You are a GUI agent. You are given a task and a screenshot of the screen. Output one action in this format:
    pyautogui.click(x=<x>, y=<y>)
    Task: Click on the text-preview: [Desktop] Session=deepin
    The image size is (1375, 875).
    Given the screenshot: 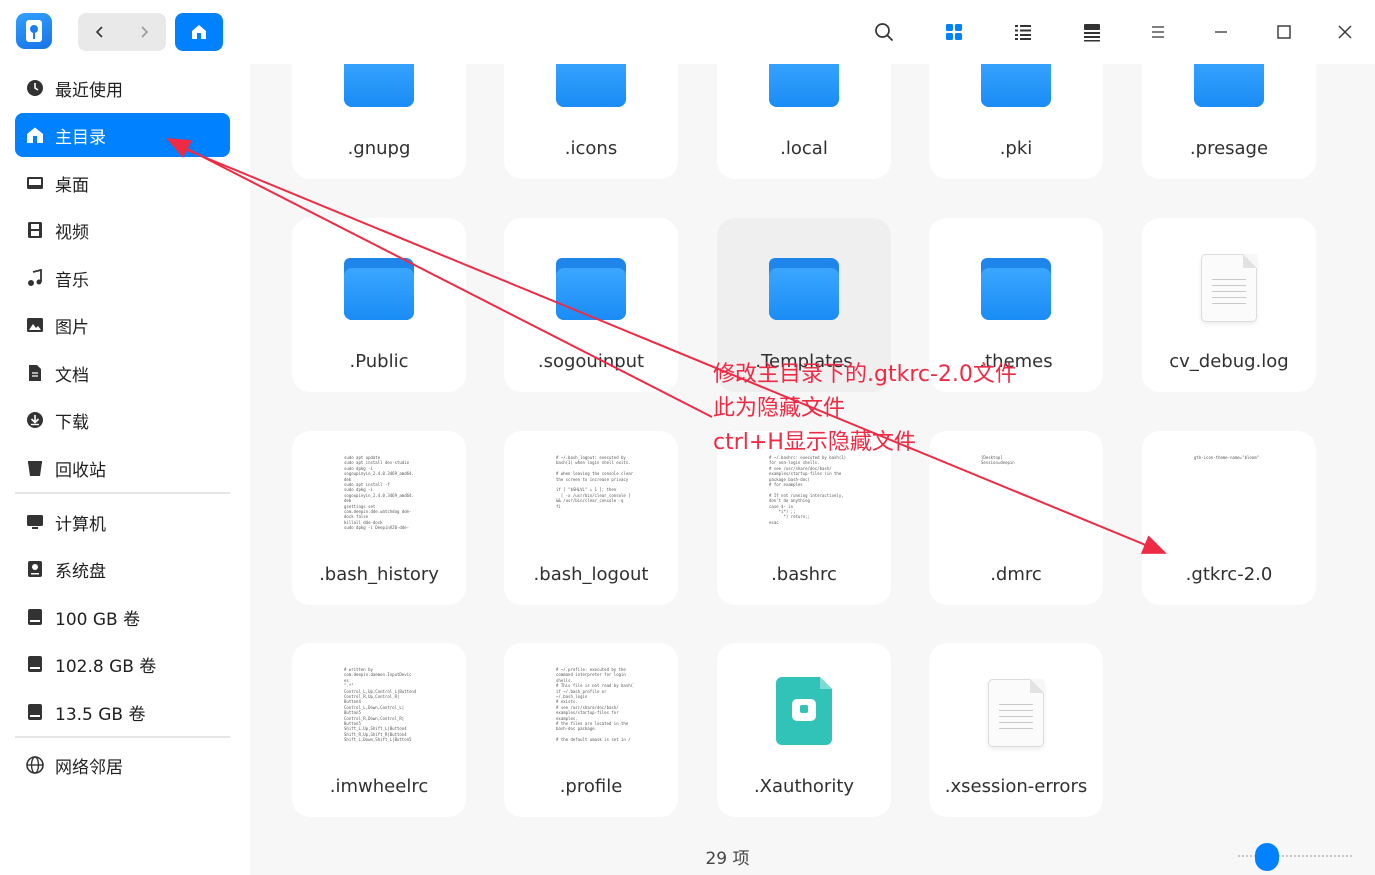 What is the action you would take?
    pyautogui.click(x=998, y=460)
    